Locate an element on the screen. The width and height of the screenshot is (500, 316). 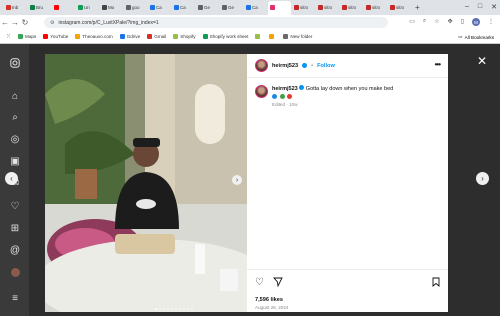
close-modal-icon: ✕ is located at coordinates (482, 61).